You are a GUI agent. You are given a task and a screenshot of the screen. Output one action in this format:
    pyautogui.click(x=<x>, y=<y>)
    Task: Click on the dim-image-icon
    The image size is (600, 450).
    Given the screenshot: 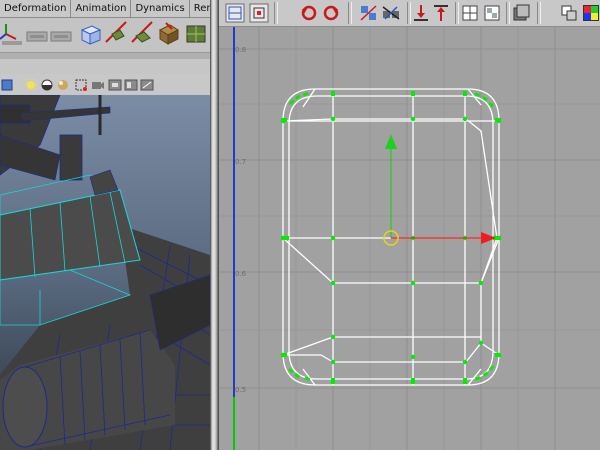 What is the action you would take?
    pyautogui.click(x=569, y=13)
    